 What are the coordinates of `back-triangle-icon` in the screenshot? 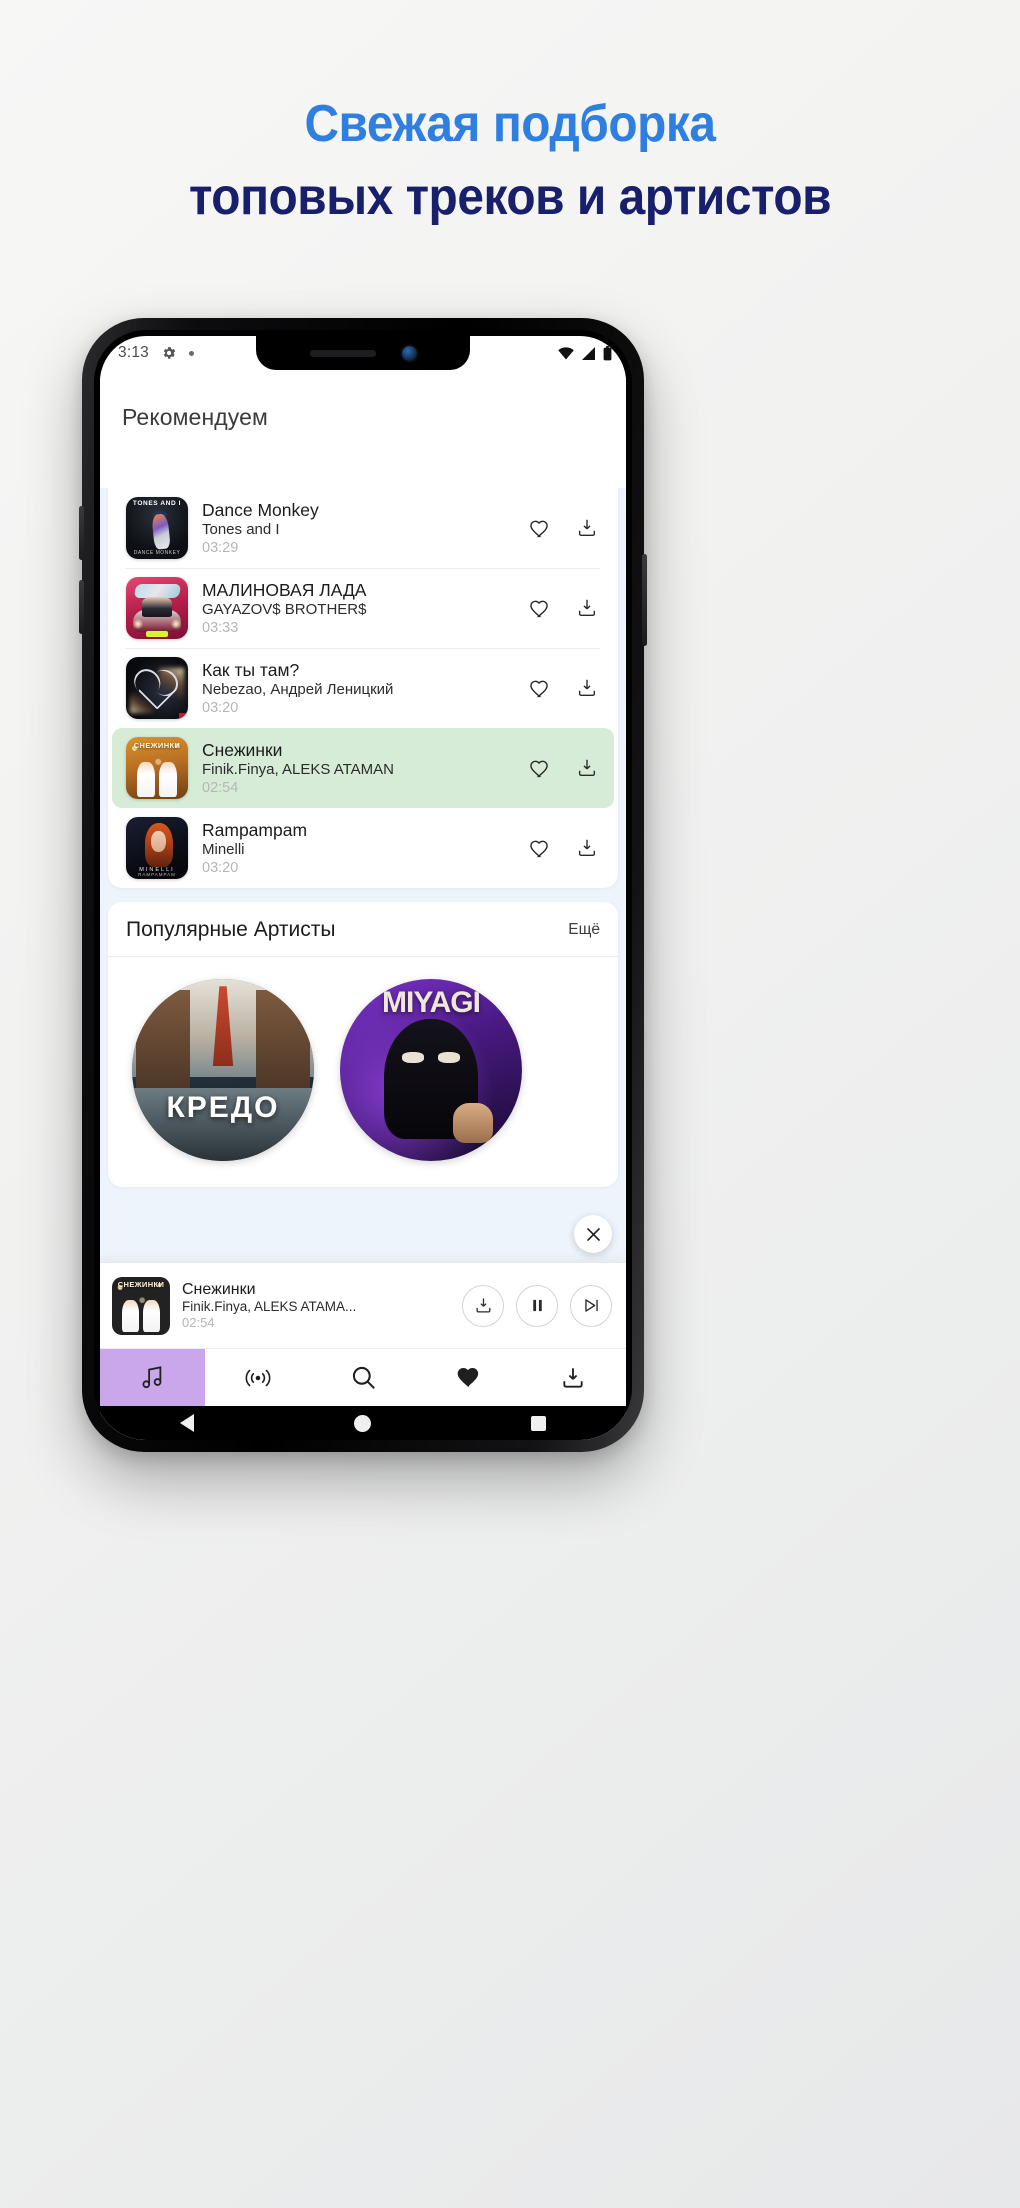 It's located at (187, 1423).